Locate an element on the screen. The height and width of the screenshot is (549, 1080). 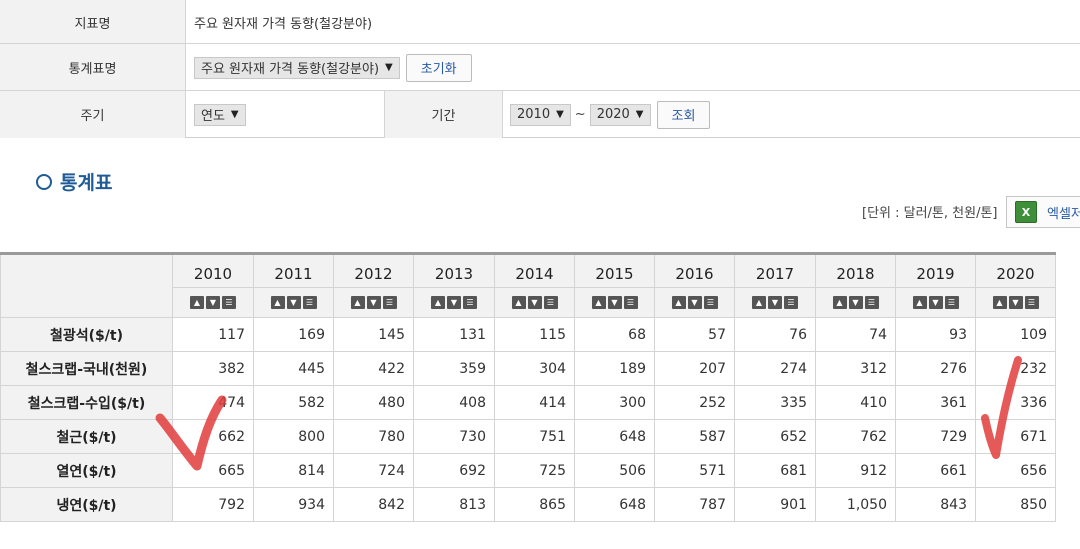
period-from-select: 2010 ▼ is located at coordinates (540, 114).